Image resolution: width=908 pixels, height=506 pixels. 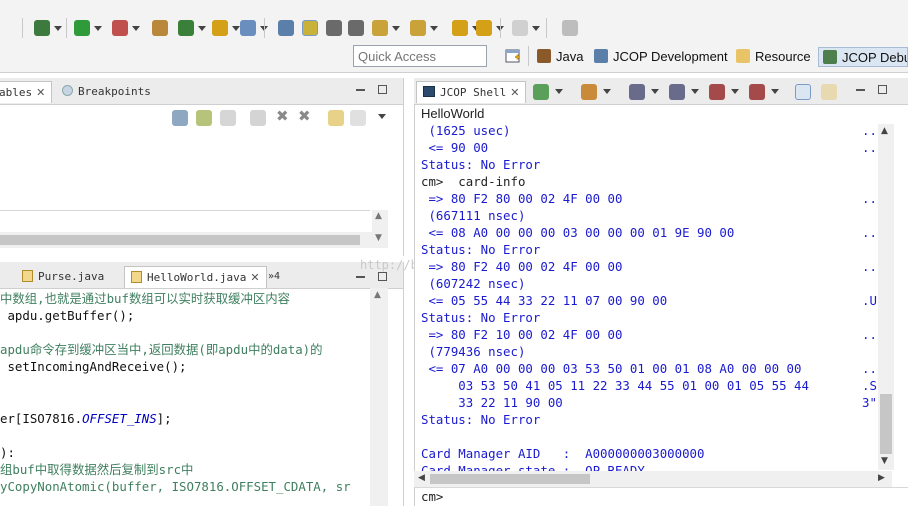 What do you see at coordinates (16, 92) in the screenshot?
I see `tab-label: ables` at bounding box center [16, 92].